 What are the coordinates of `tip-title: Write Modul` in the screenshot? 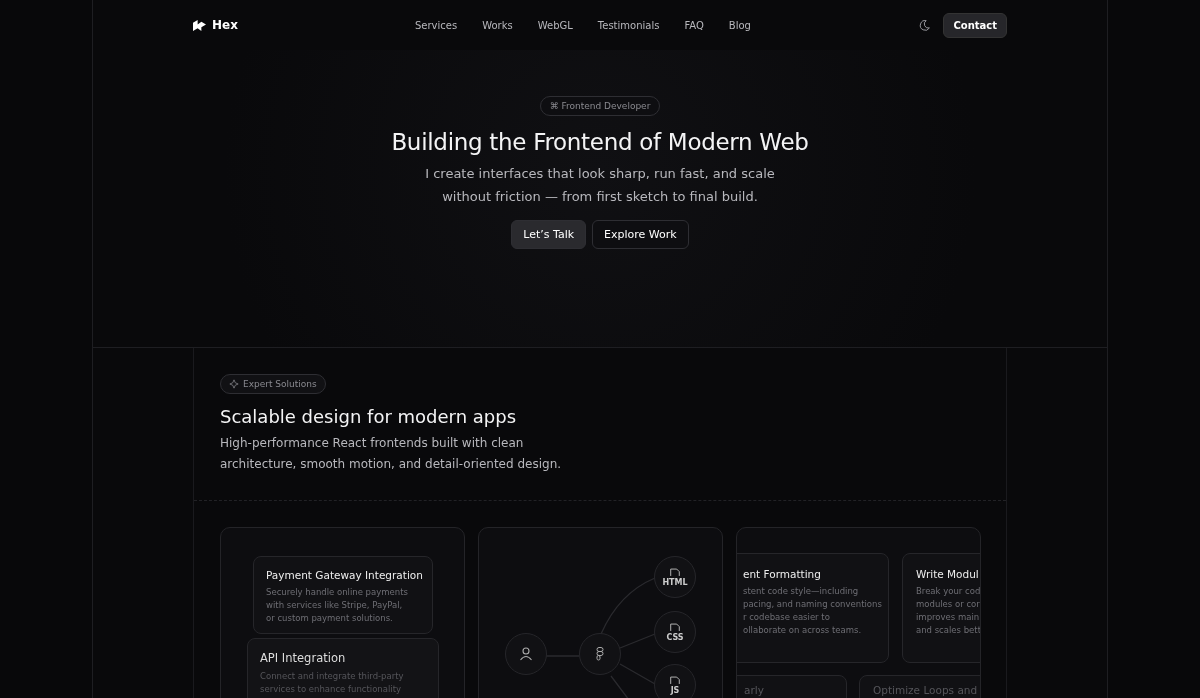 It's located at (948, 574).